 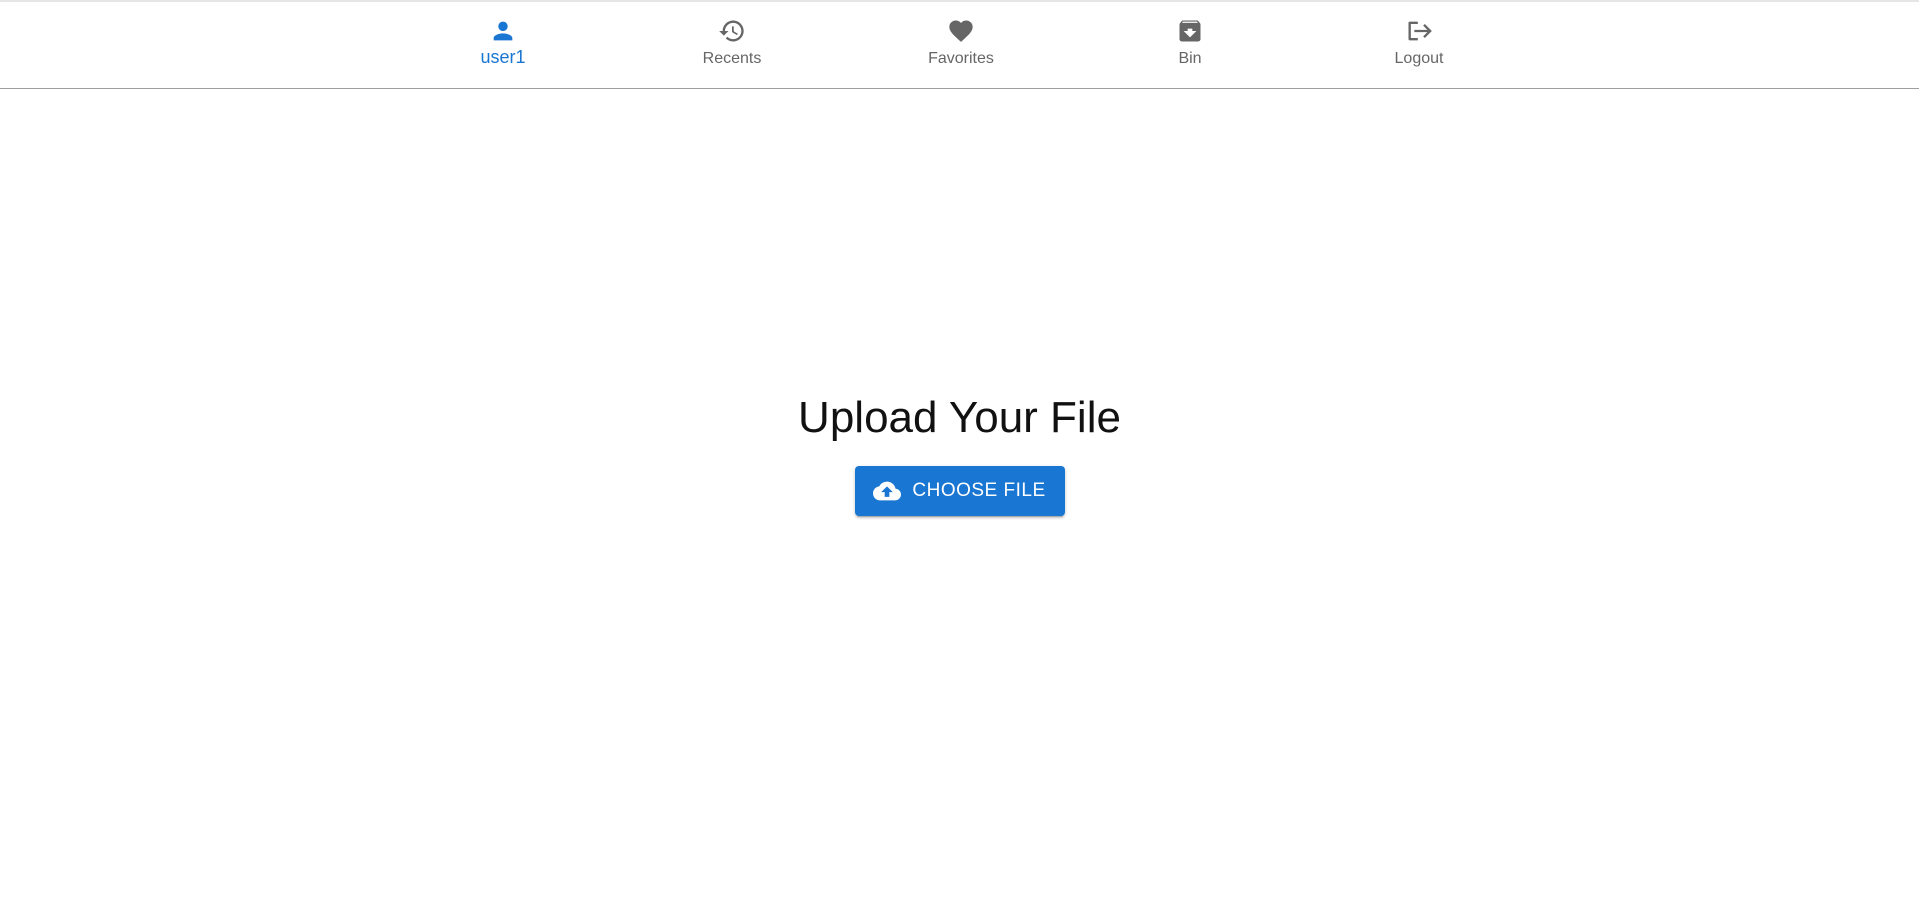 I want to click on nav-item-label: Bin, so click(x=1190, y=58).